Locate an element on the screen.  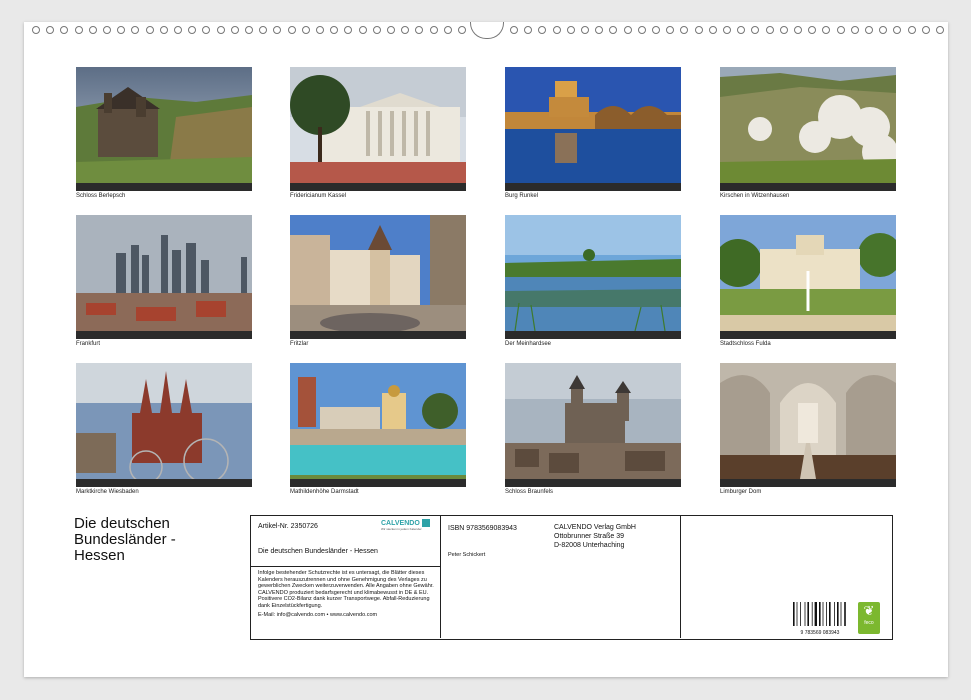
caption-photo-7: Der Meinhardsee is located at coordinates (528, 344).